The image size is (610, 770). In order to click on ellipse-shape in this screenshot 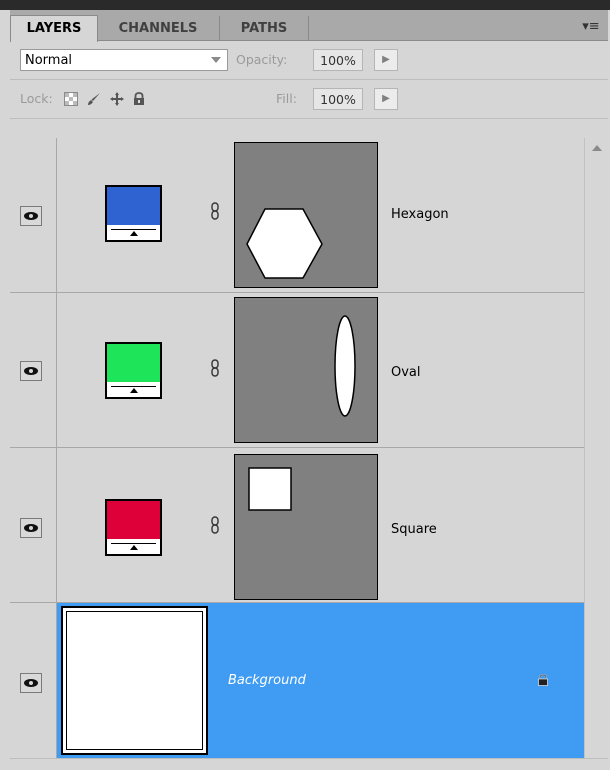, I will do `click(345, 366)`.